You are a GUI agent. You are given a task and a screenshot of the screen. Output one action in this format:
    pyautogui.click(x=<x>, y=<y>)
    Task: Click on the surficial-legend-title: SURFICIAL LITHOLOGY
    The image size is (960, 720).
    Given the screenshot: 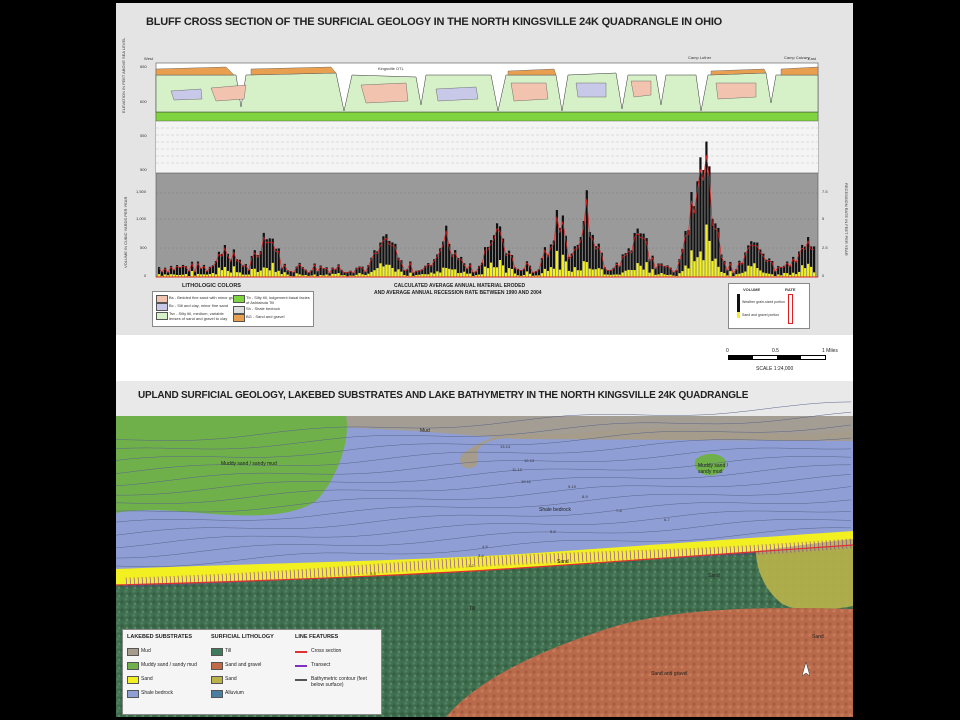 What is the action you would take?
    pyautogui.click(x=242, y=637)
    